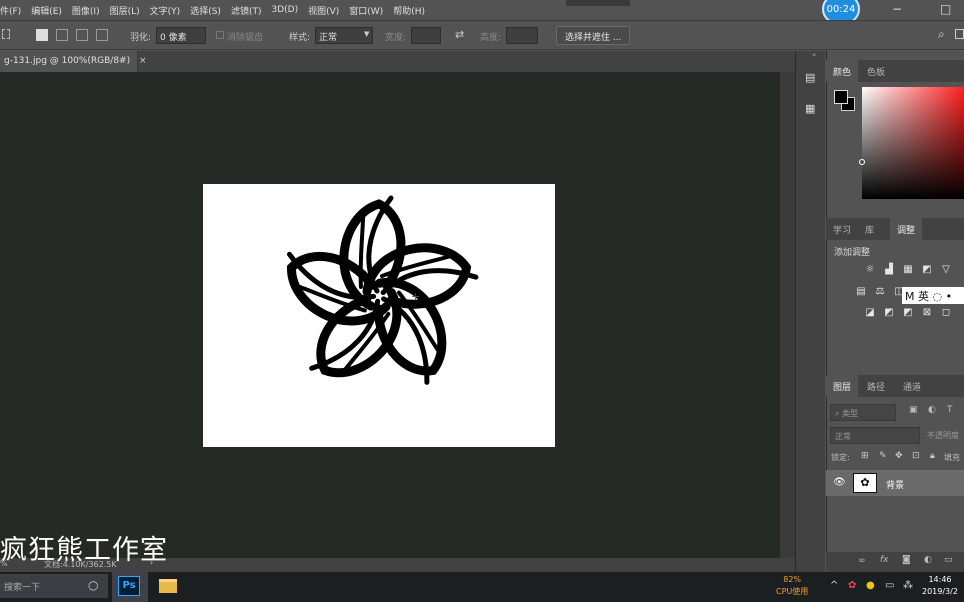 The height and width of the screenshot is (602, 964). Describe the element at coordinates (870, 585) in the screenshot. I see `tray-app2-icon: ●` at that location.